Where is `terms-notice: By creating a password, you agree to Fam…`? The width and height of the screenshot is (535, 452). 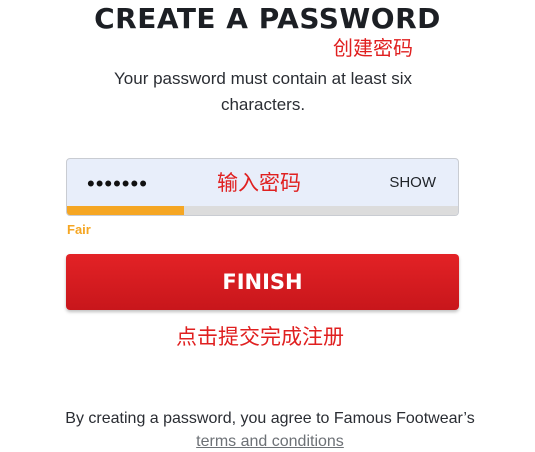 terms-notice: By creating a password, you agree to Fam… is located at coordinates (270, 429).